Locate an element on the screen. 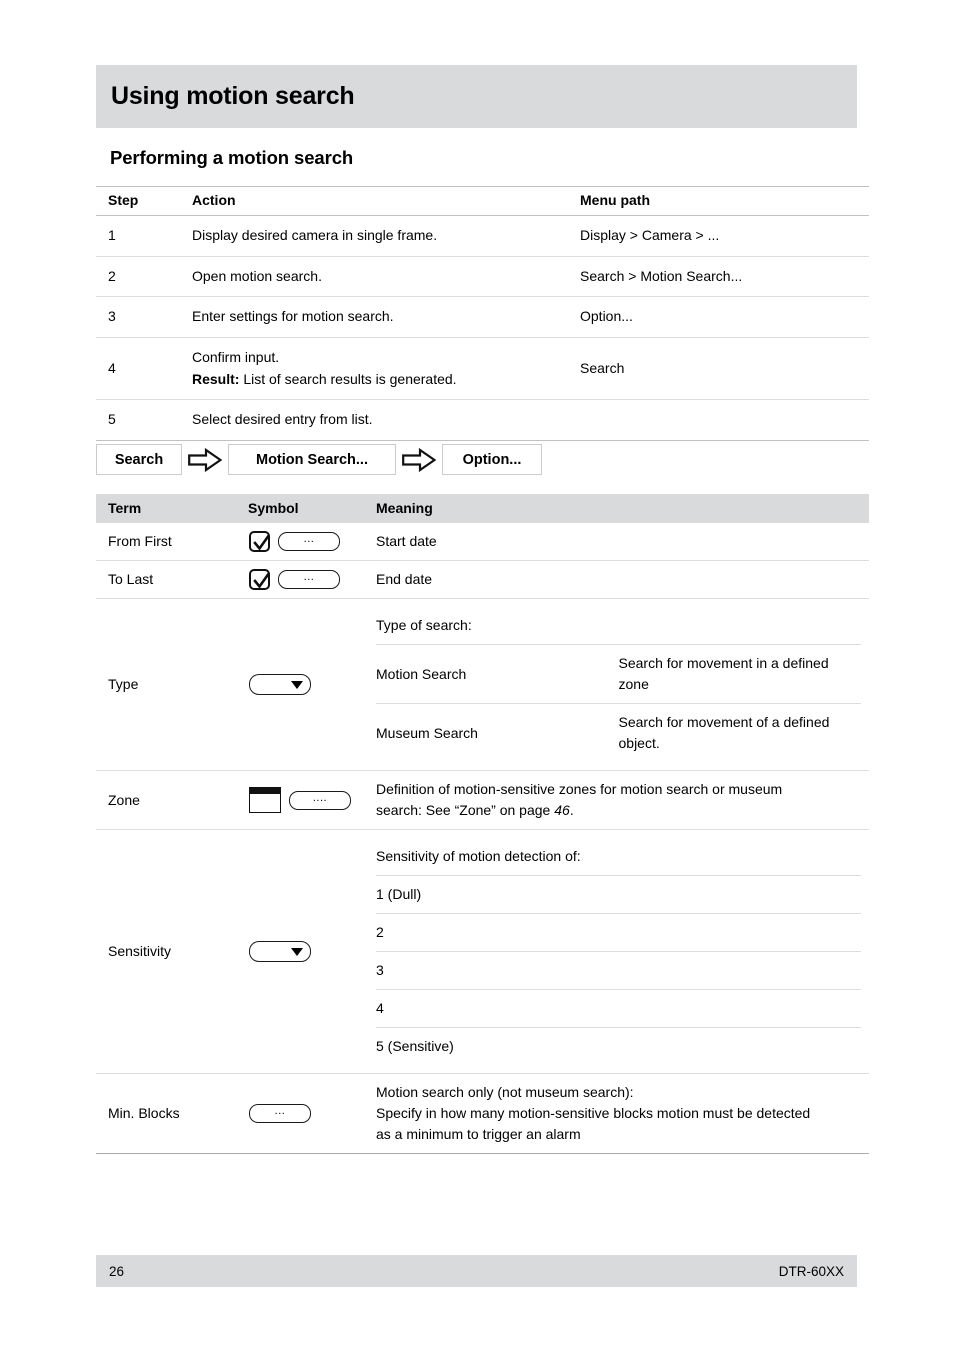 Image resolution: width=954 pixels, height=1354 pixels. section-heading: Performing a motion search is located at coordinates (232, 157).